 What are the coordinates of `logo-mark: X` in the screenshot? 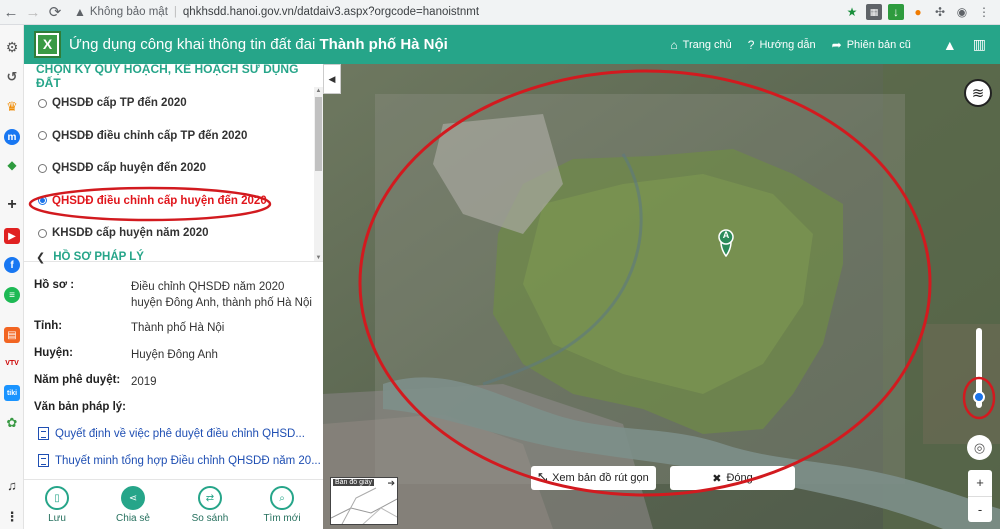 It's located at (47, 44).